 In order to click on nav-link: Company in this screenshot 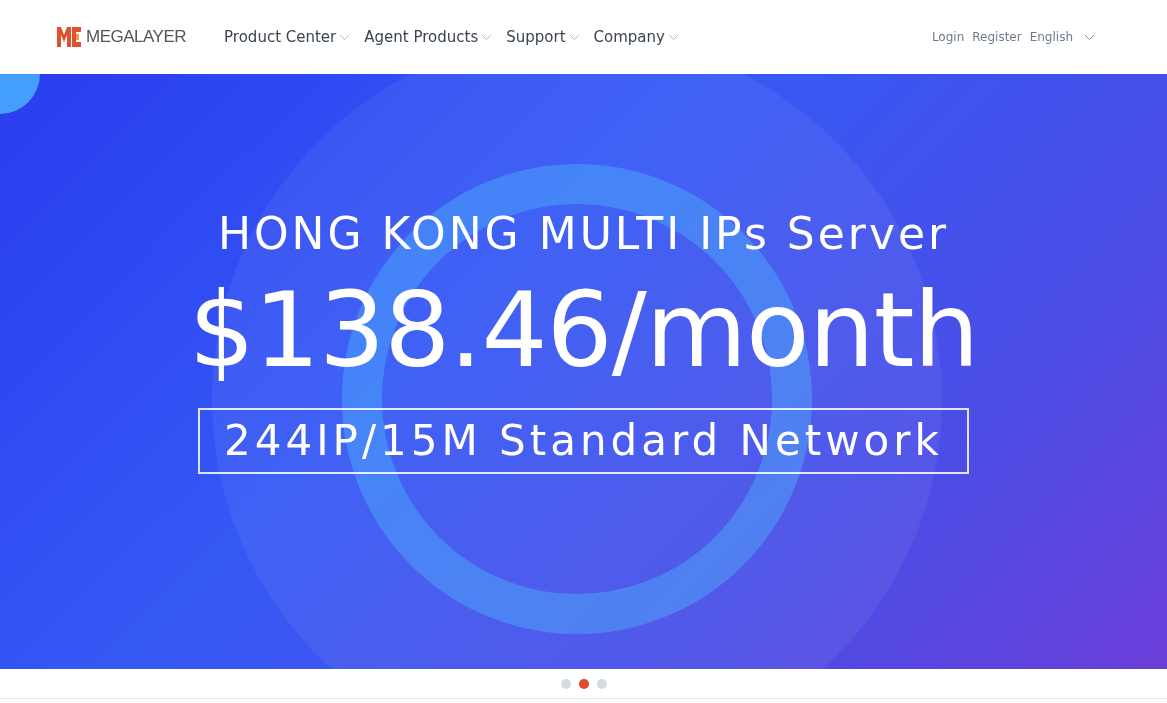, I will do `click(629, 37)`.